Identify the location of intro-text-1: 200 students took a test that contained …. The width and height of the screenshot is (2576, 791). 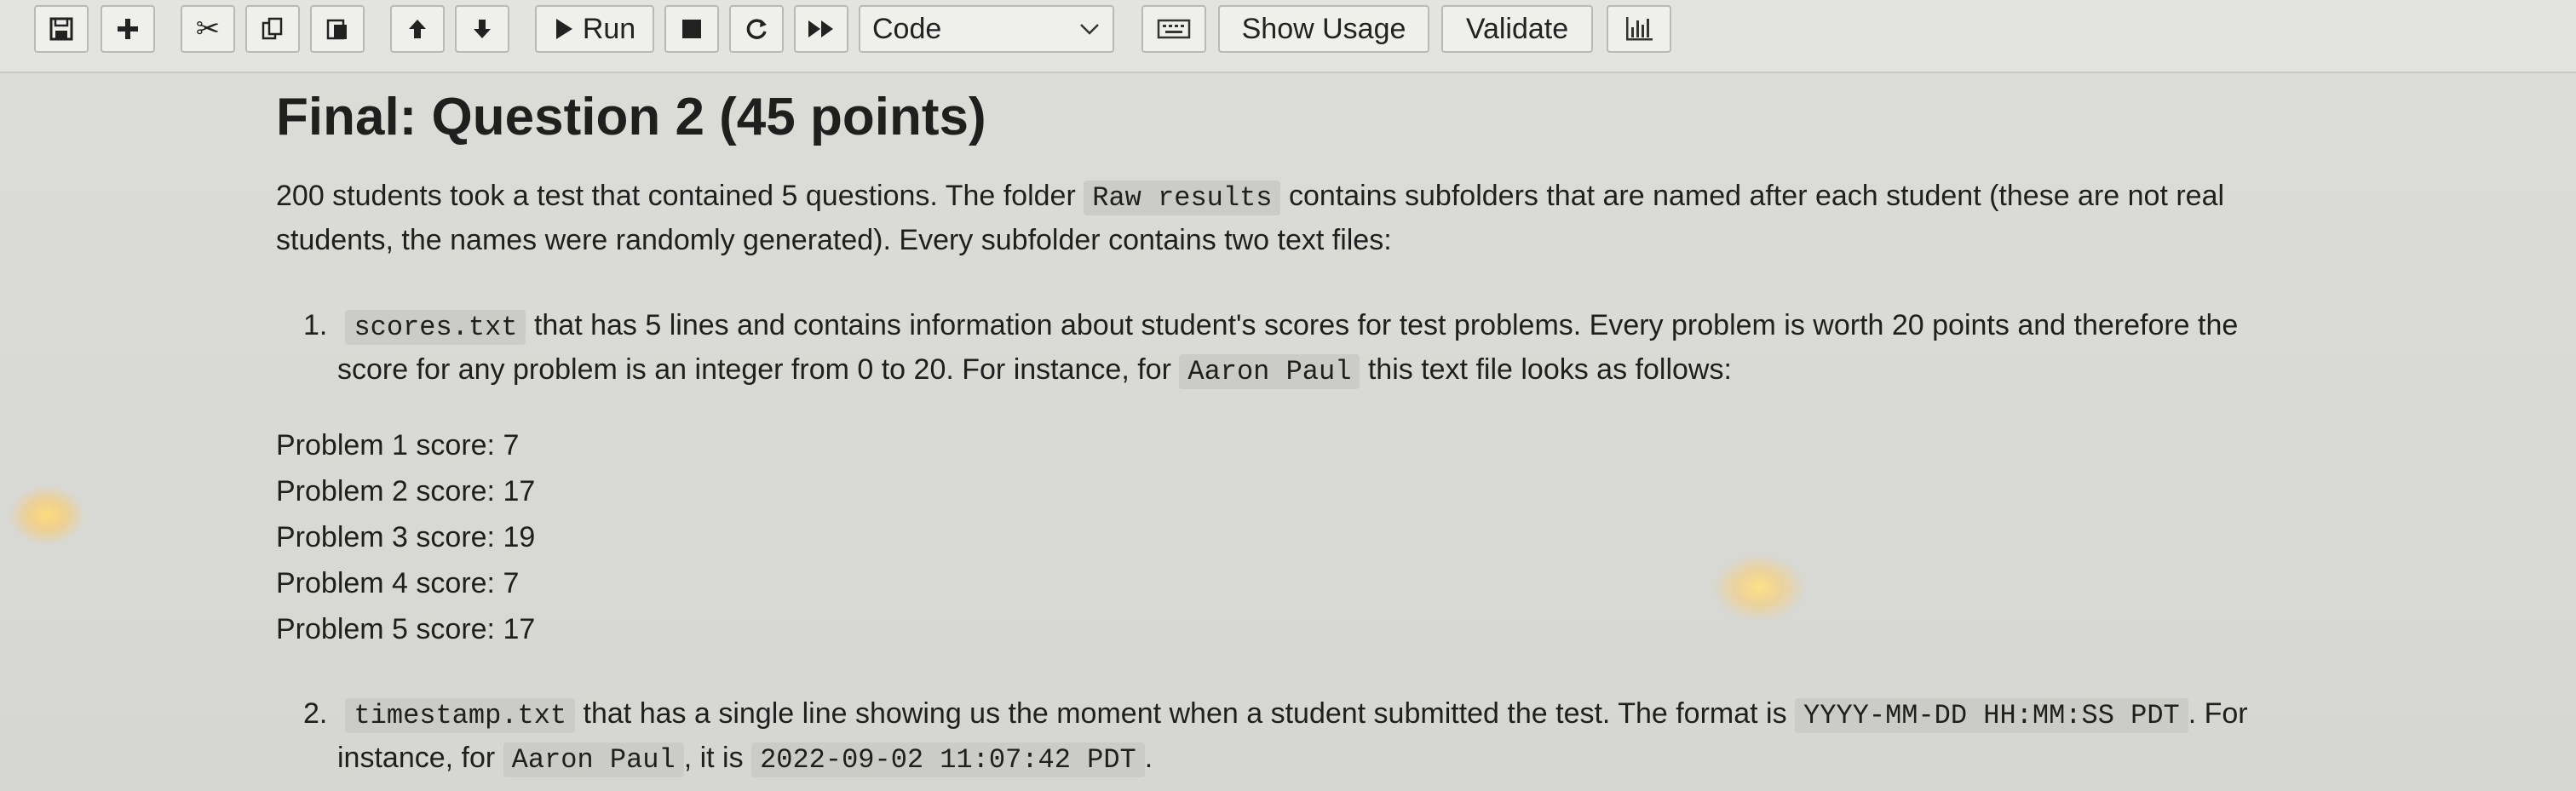
(676, 196).